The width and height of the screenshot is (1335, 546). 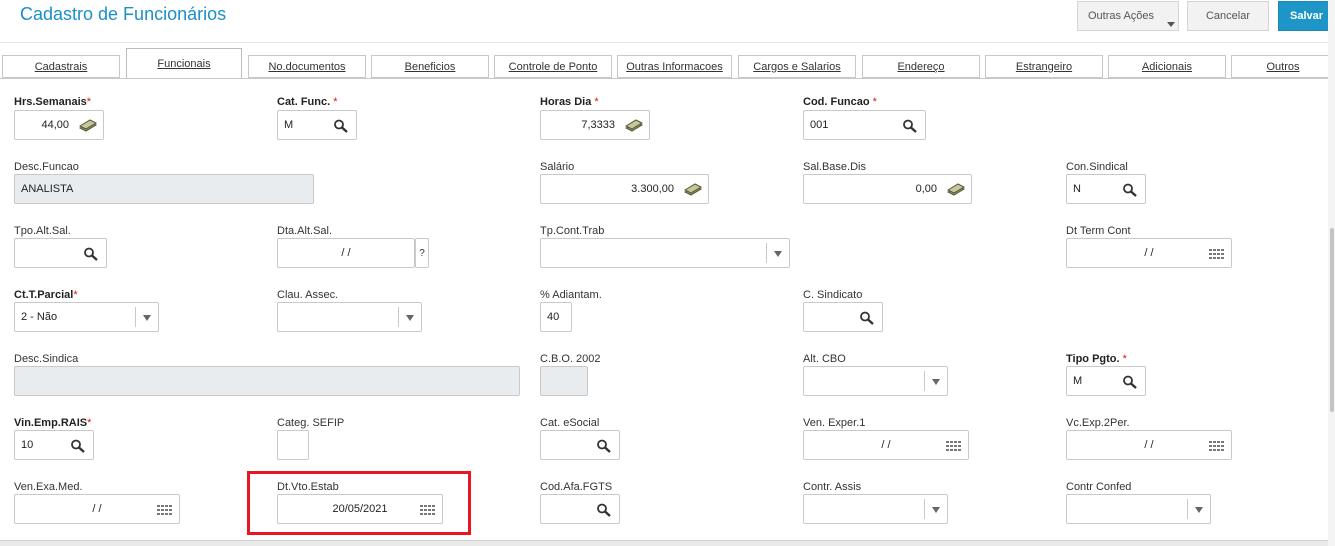 What do you see at coordinates (652, 189) in the screenshot?
I see `salario-value: 3.300,00` at bounding box center [652, 189].